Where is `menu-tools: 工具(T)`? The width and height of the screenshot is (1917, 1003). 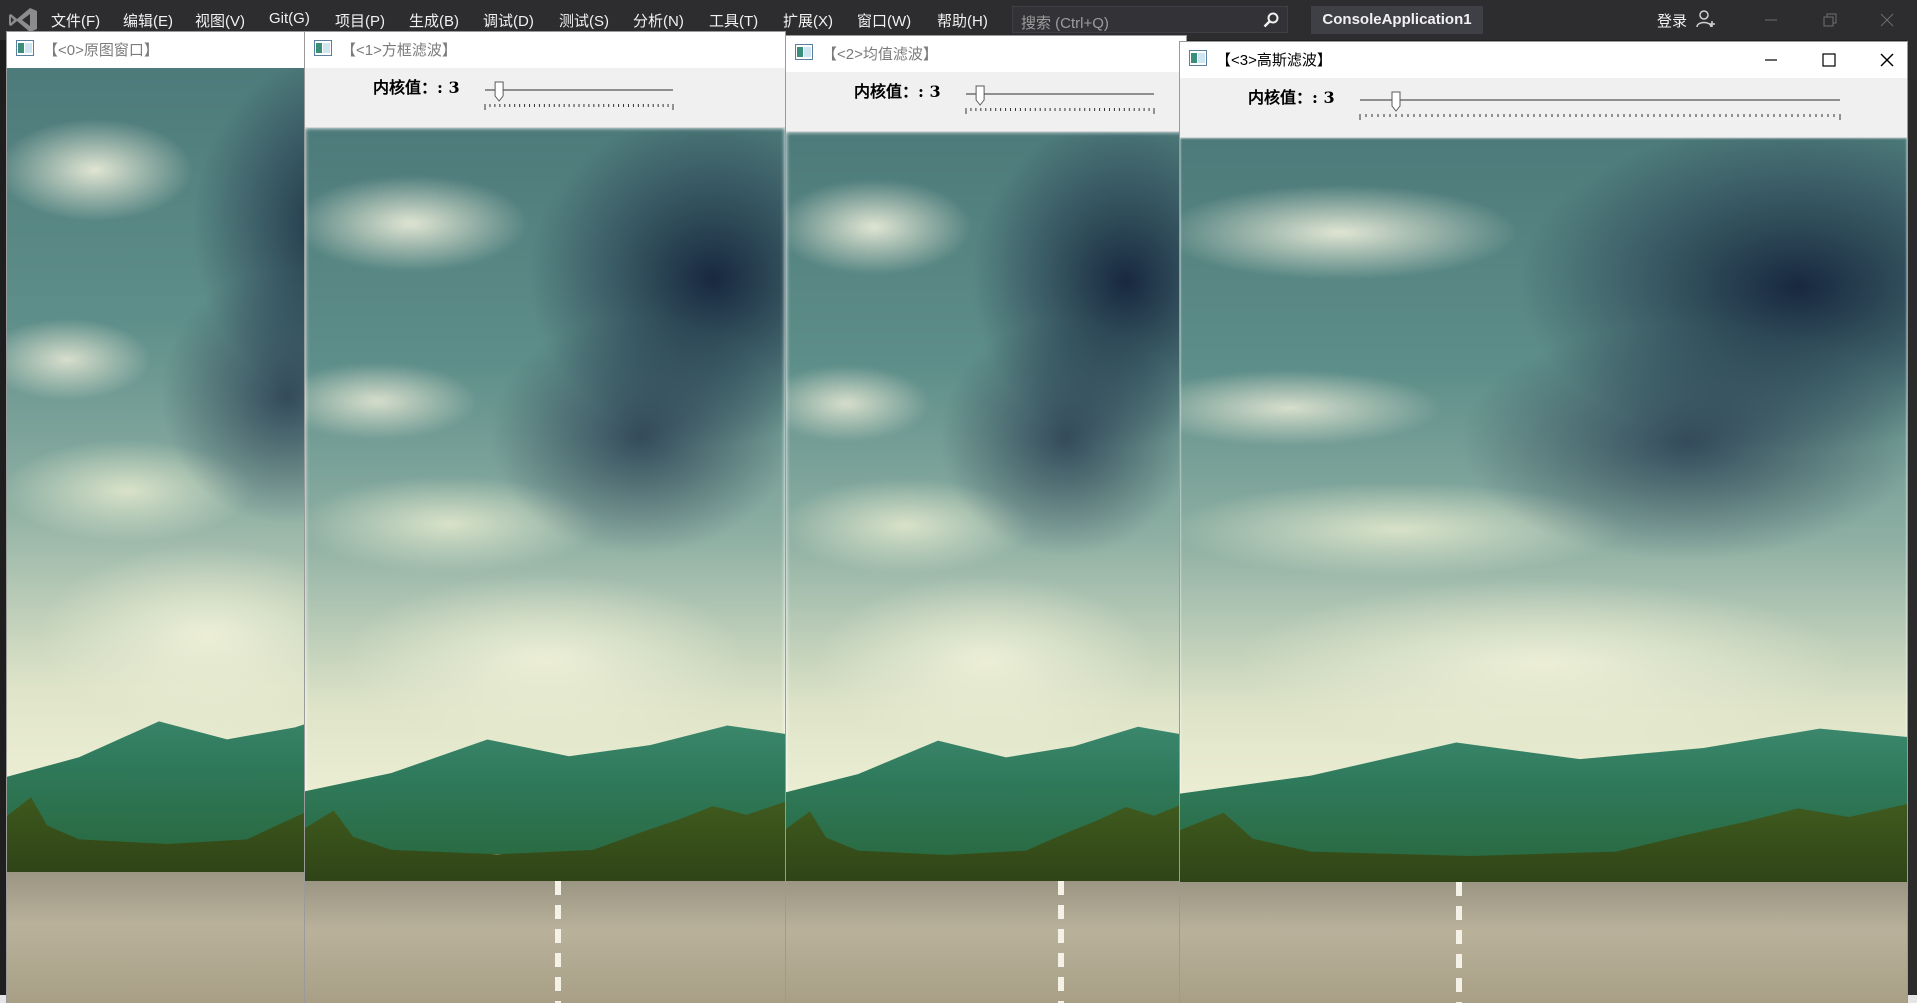
menu-tools: 工具(T) is located at coordinates (733, 20).